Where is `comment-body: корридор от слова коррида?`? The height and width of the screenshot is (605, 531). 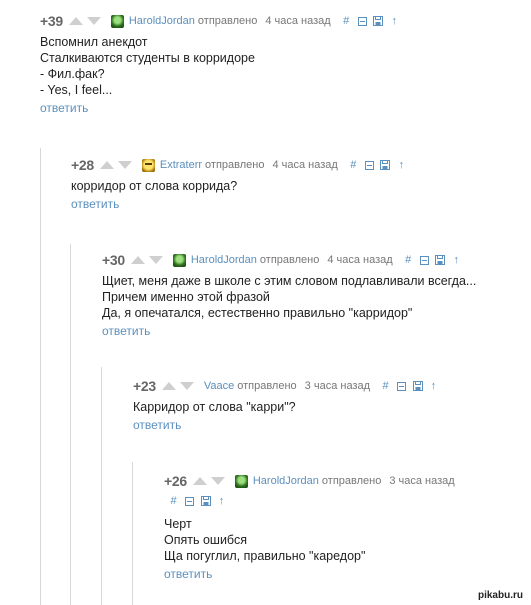 comment-body: корридор от слова коррида? is located at coordinates (297, 186).